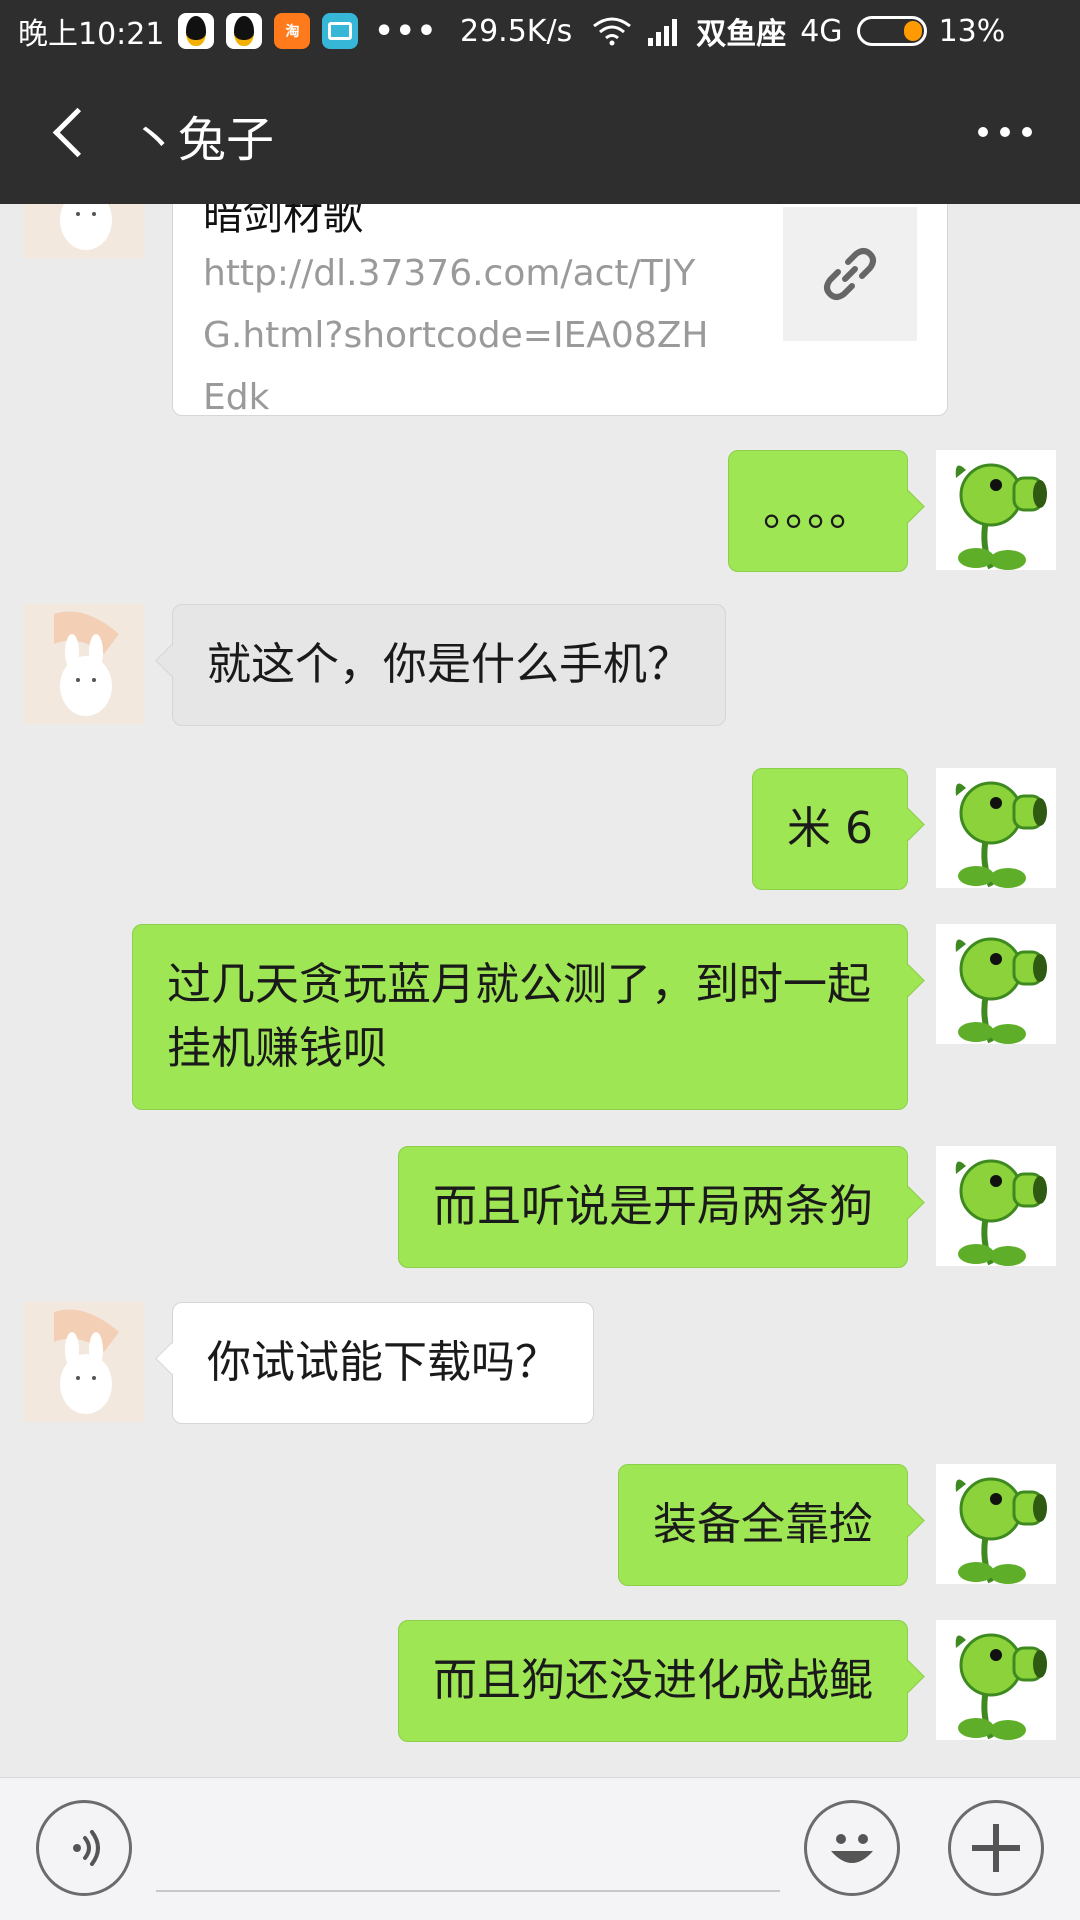 The image size is (1080, 1920). I want to click on chat-header: 丶兔子, so click(540, 133).